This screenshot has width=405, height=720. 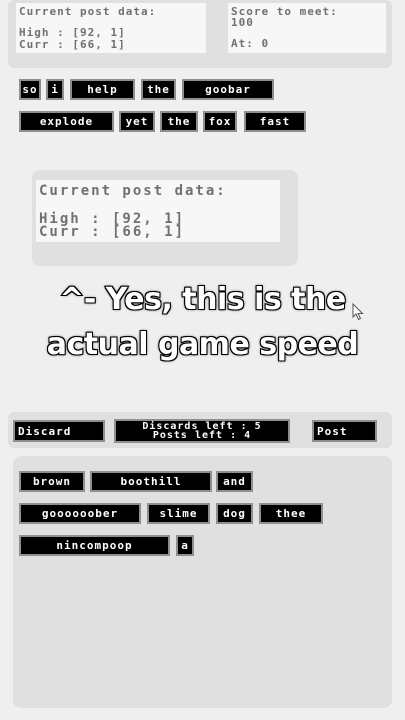 I want to click on post-data-curr: Curr : [66, 1], so click(x=72, y=44).